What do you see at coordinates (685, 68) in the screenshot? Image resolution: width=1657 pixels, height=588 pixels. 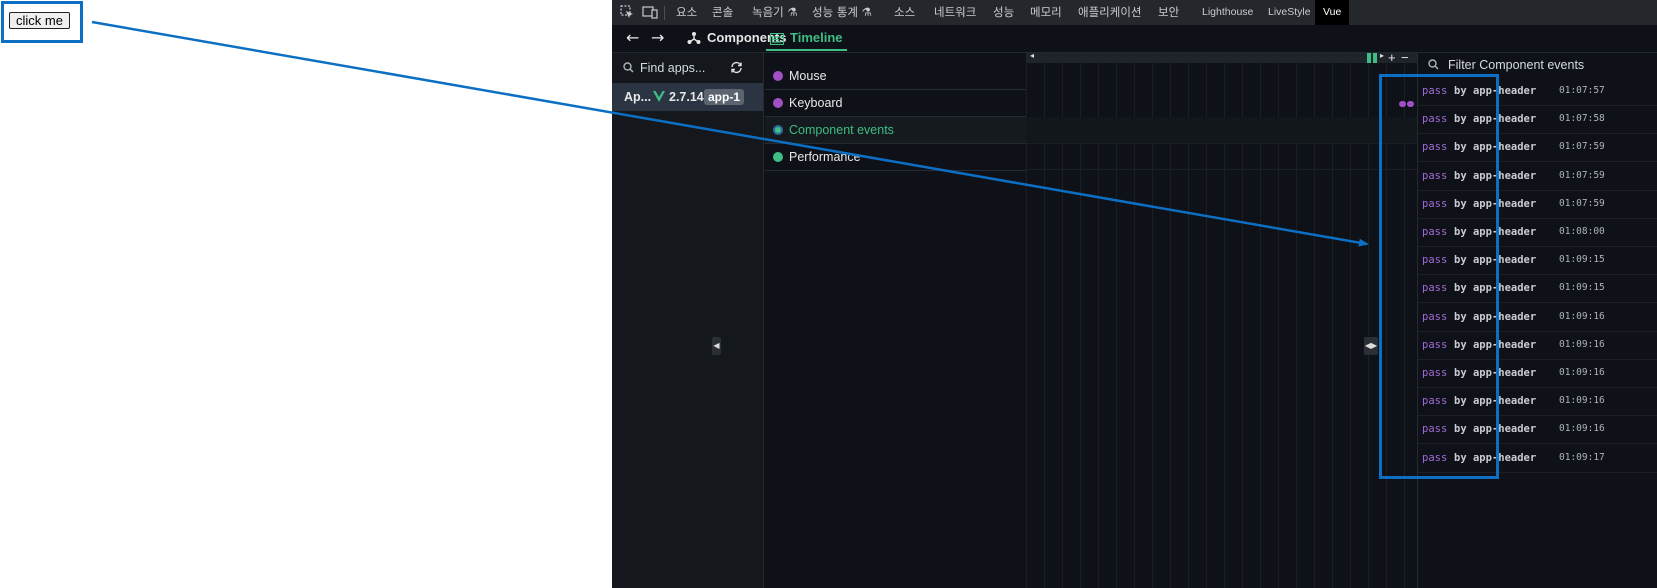 I see `find-apps-input` at bounding box center [685, 68].